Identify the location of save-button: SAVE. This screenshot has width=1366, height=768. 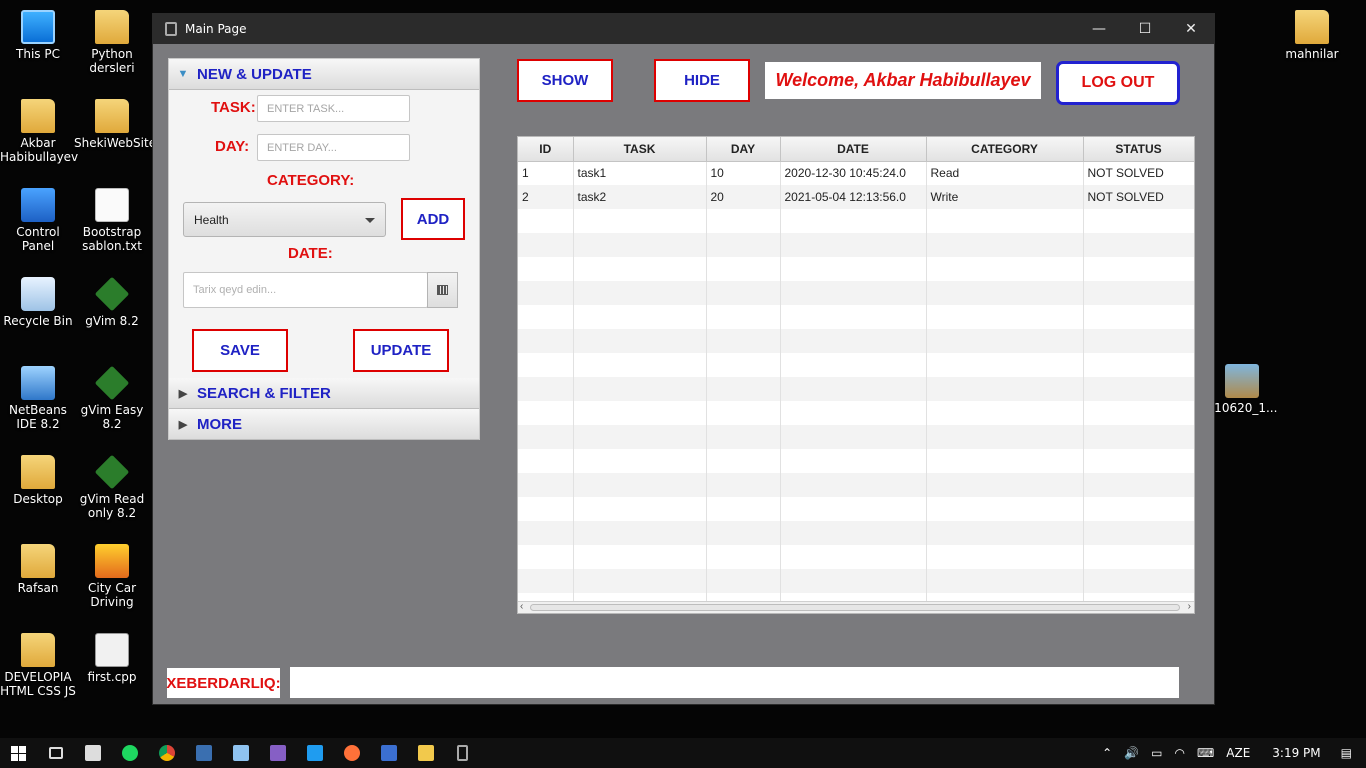
(240, 350).